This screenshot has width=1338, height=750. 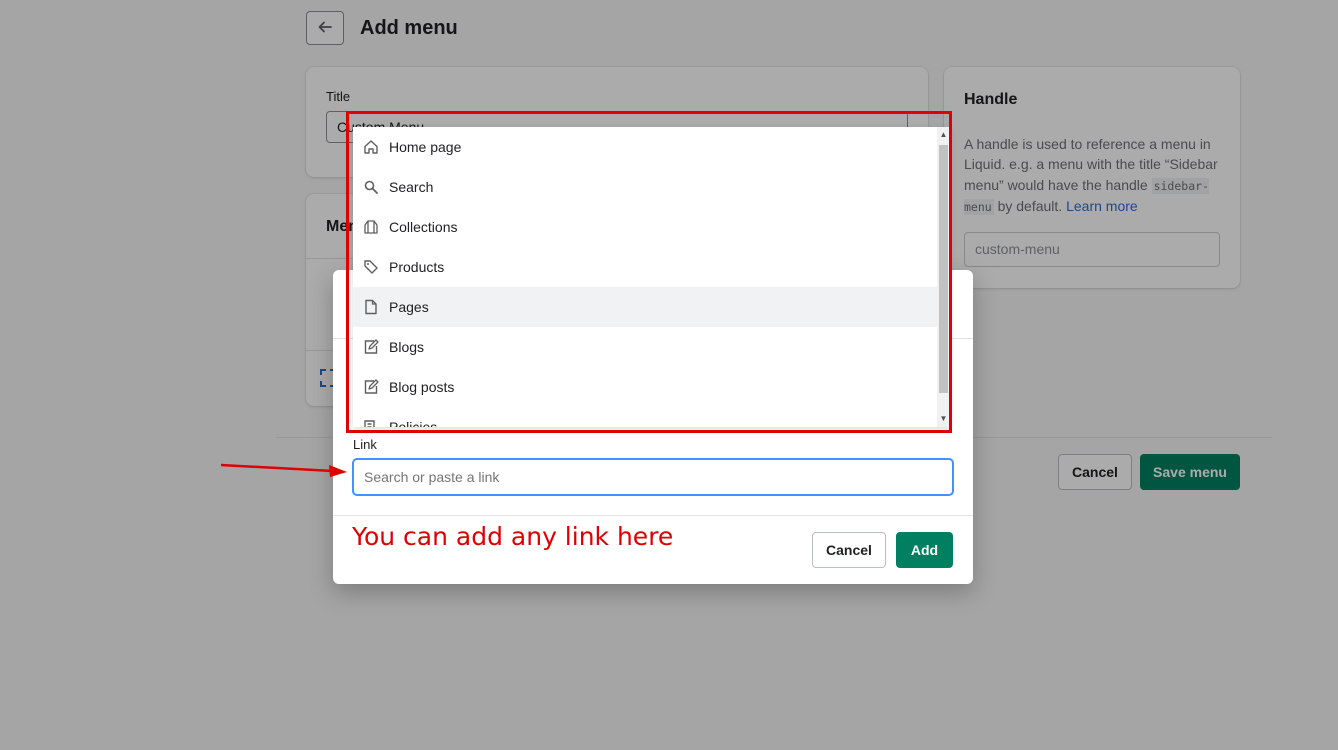 I want to click on annotation-arrow-icon, so click(x=283, y=470).